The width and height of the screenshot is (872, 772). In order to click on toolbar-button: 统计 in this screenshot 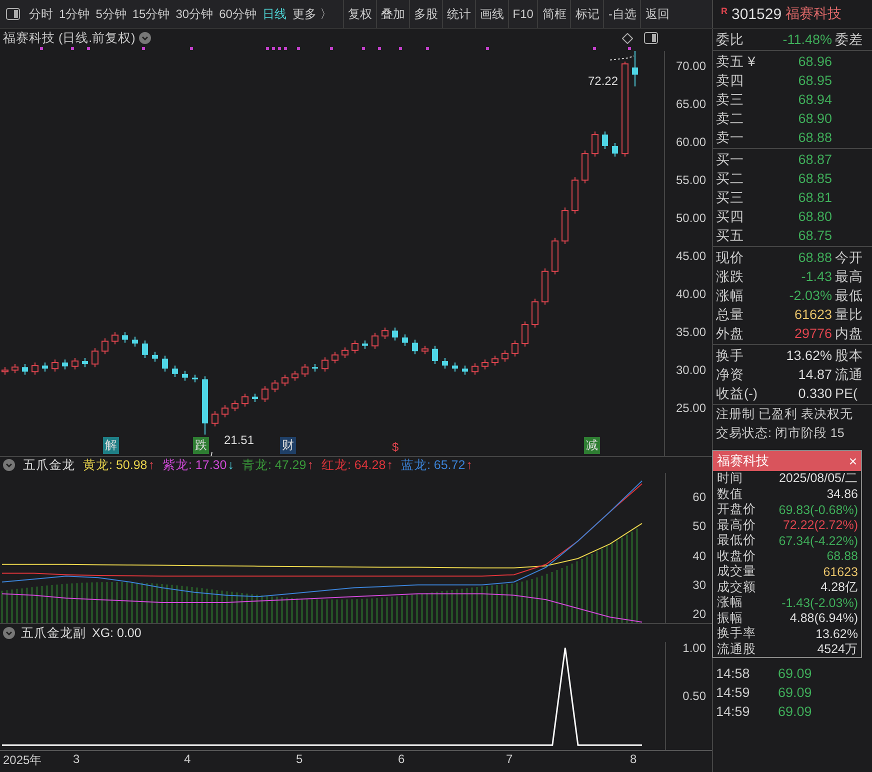, I will do `click(458, 14)`.